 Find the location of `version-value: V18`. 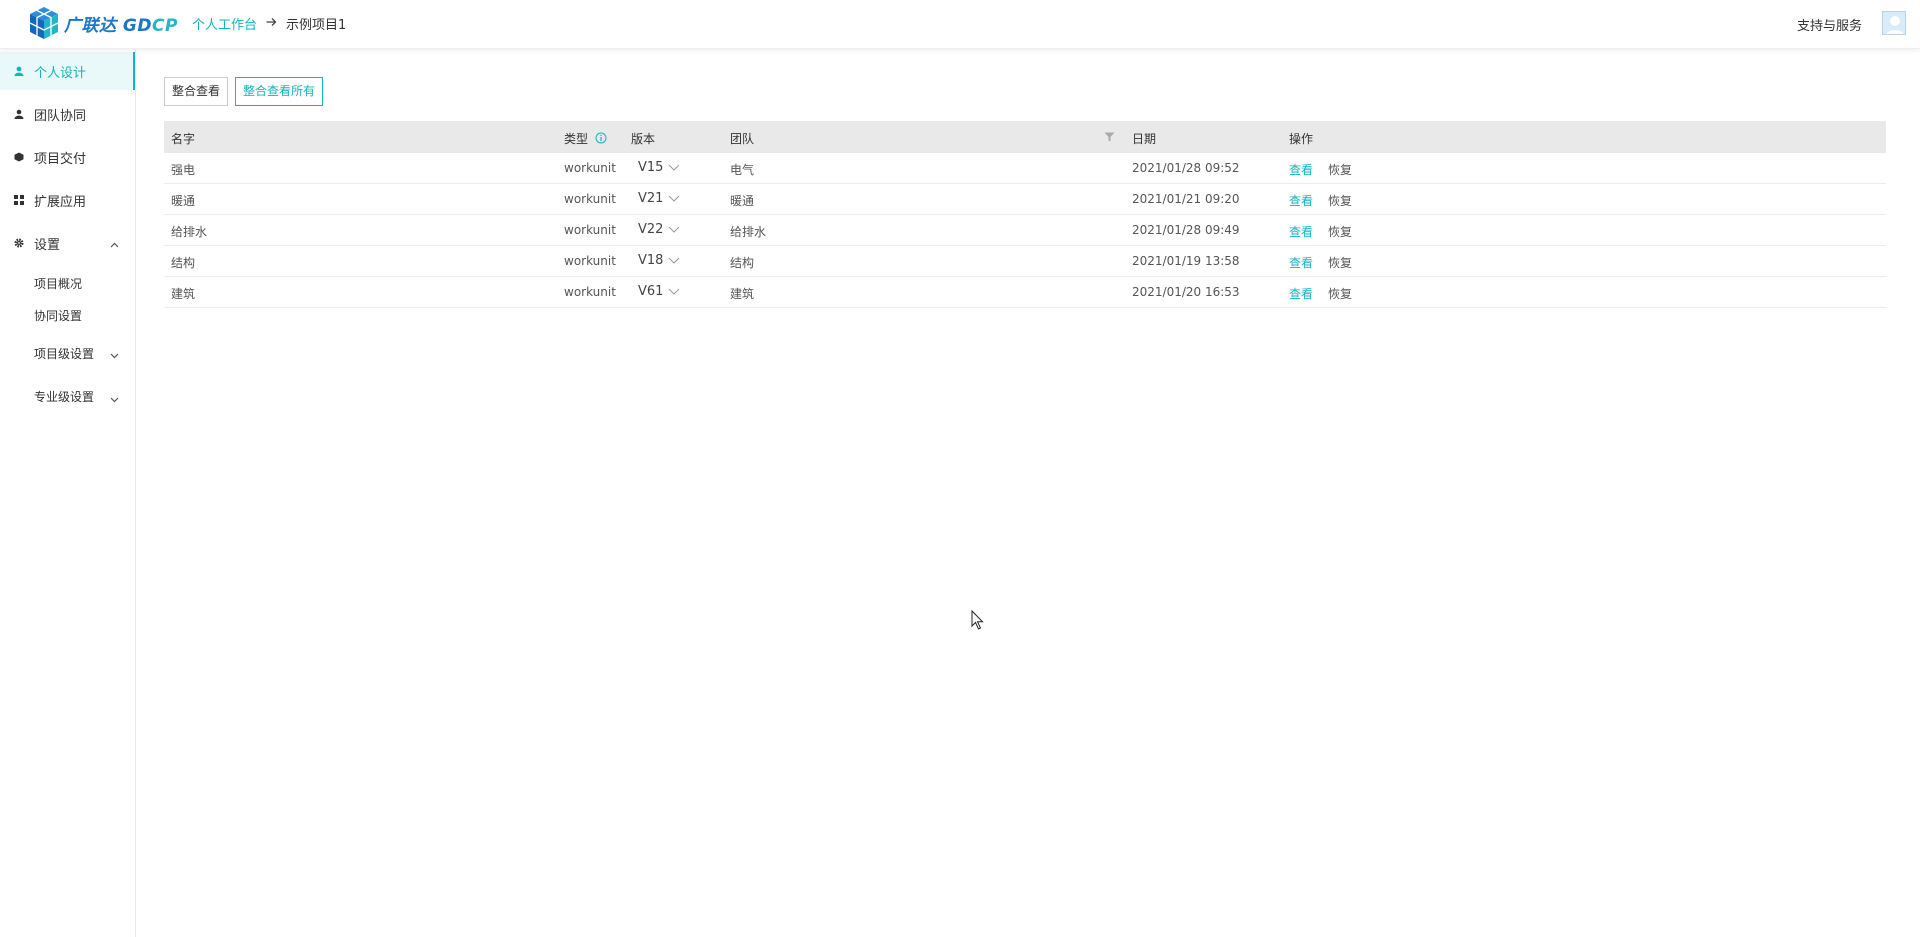

version-value: V18 is located at coordinates (651, 260).